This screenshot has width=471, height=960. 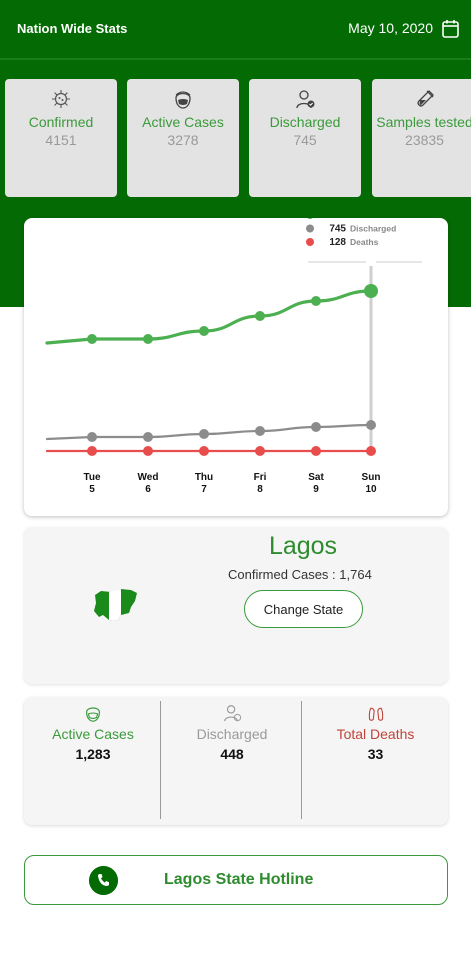 What do you see at coordinates (235, 59) in the screenshot?
I see `header-divider` at bounding box center [235, 59].